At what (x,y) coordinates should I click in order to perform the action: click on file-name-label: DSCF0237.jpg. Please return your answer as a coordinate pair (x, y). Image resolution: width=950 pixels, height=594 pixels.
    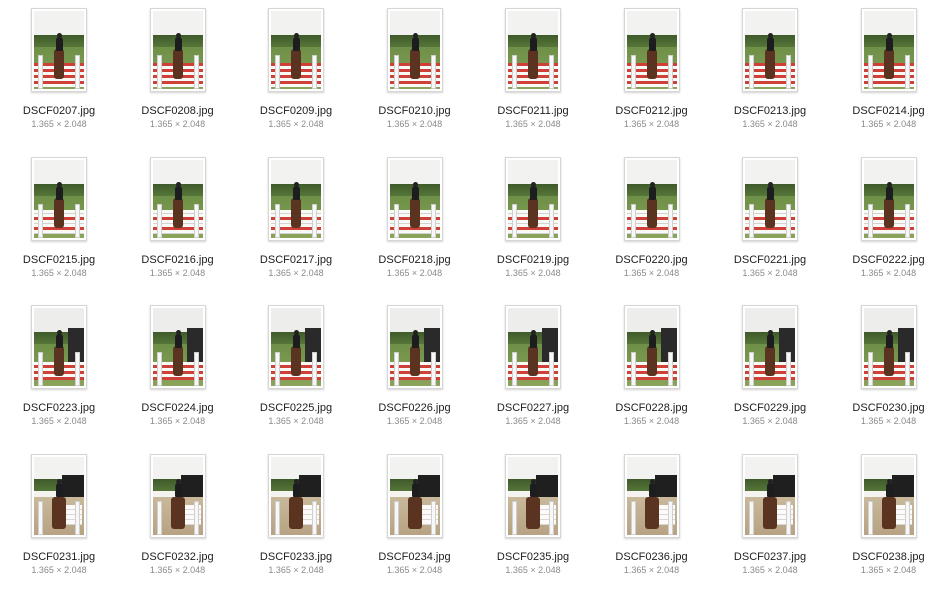
    Looking at the image, I should click on (770, 557).